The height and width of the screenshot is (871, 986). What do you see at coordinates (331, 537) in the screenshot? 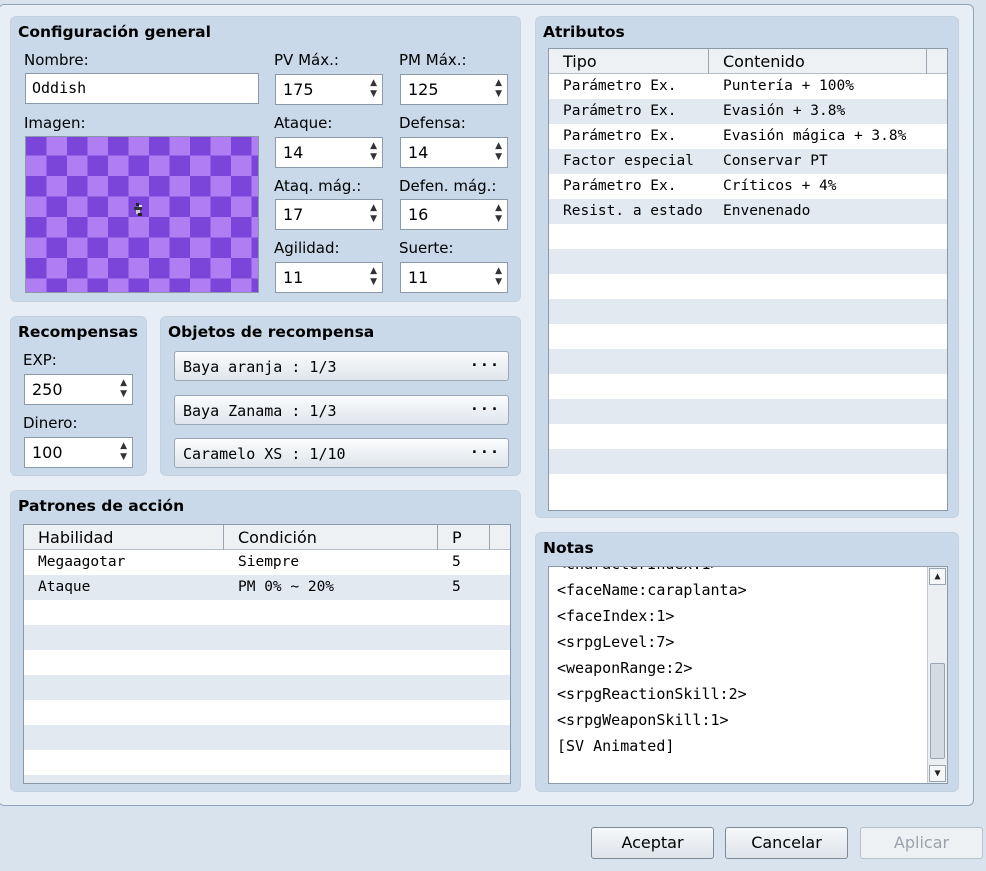
I see `column-header-condition: Condición` at bounding box center [331, 537].